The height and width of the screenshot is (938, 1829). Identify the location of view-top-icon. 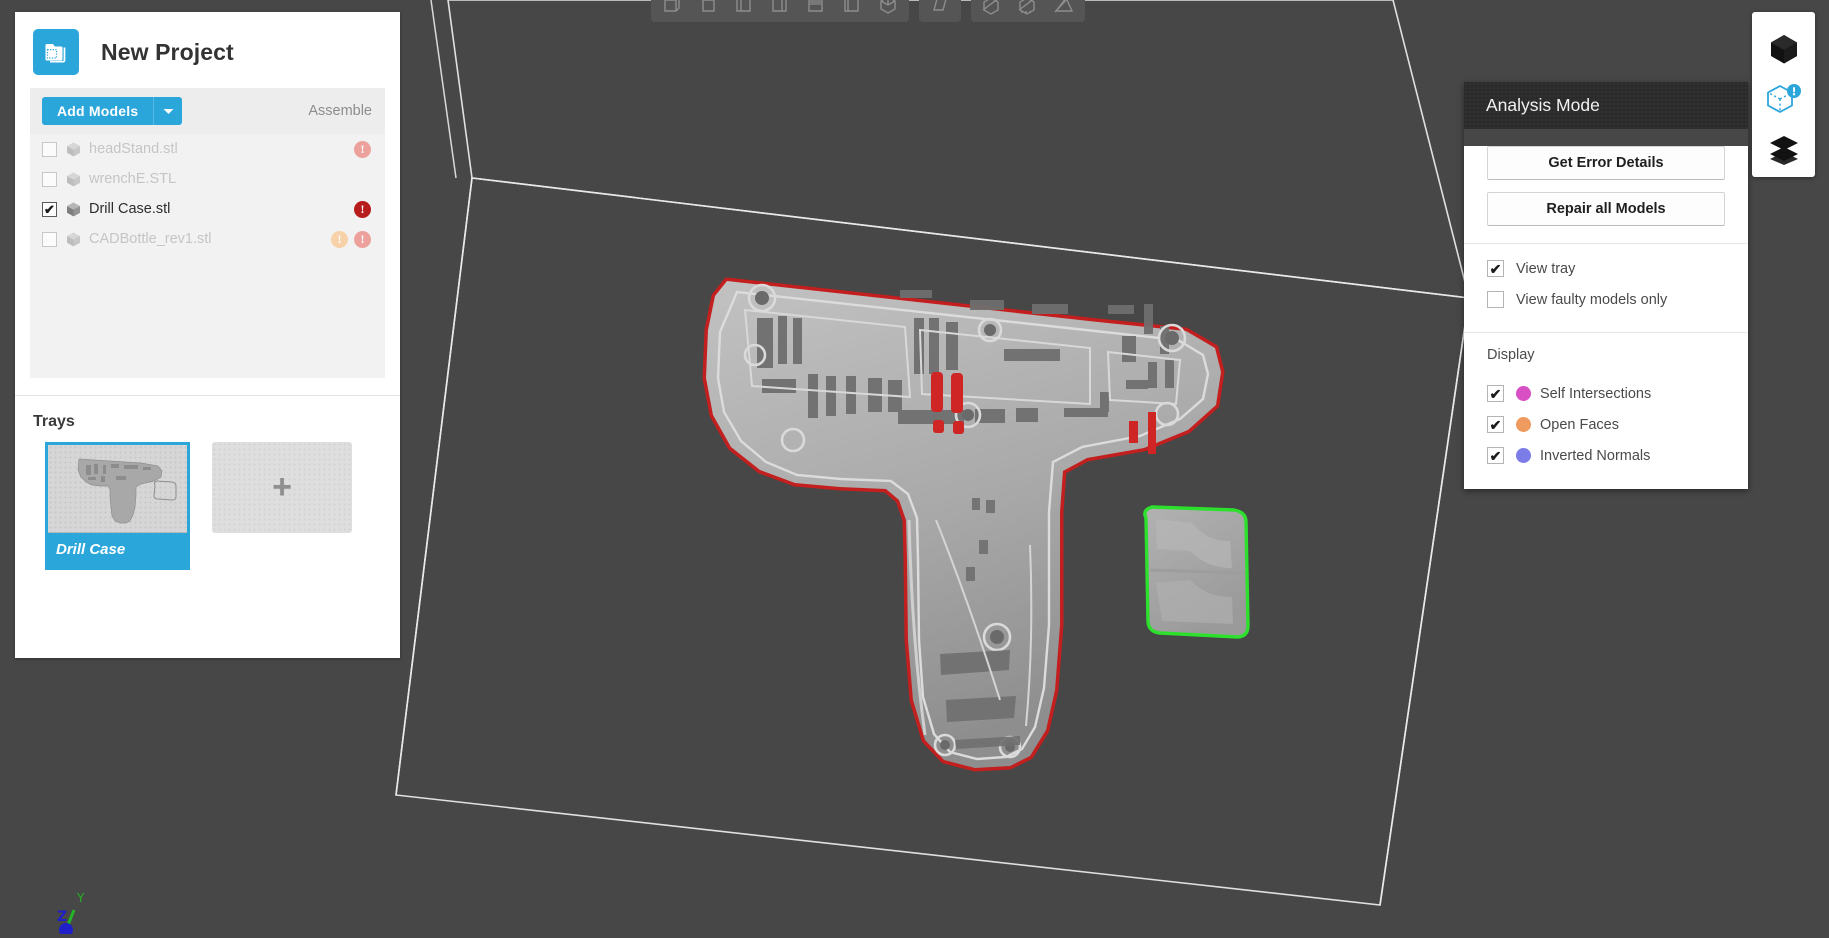
(816, 9).